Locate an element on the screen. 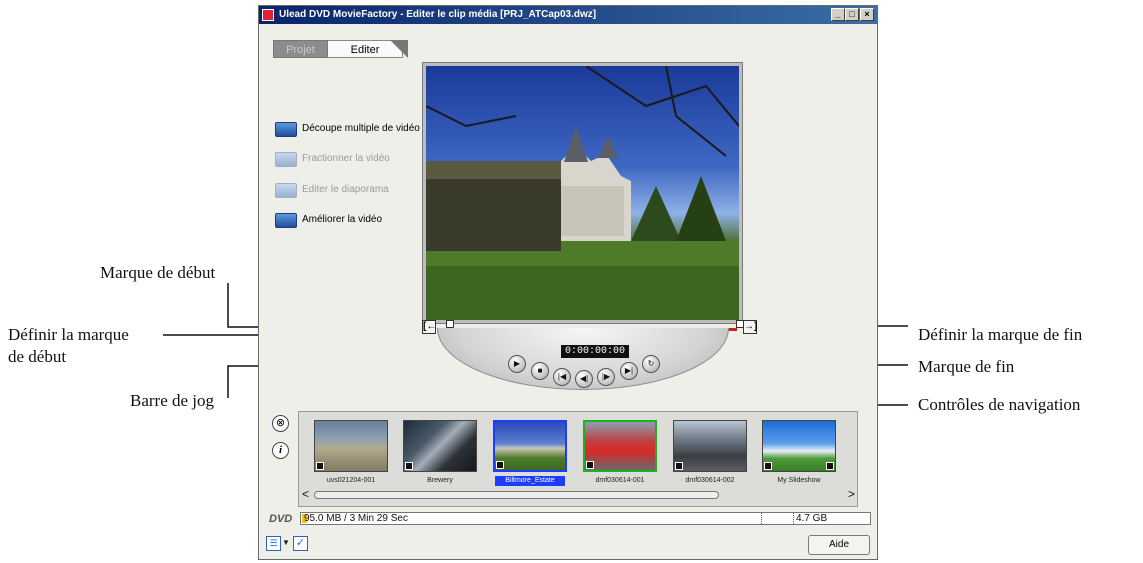  callout-definir-debut-line1: Définir la marque is located at coordinates (68, 334).